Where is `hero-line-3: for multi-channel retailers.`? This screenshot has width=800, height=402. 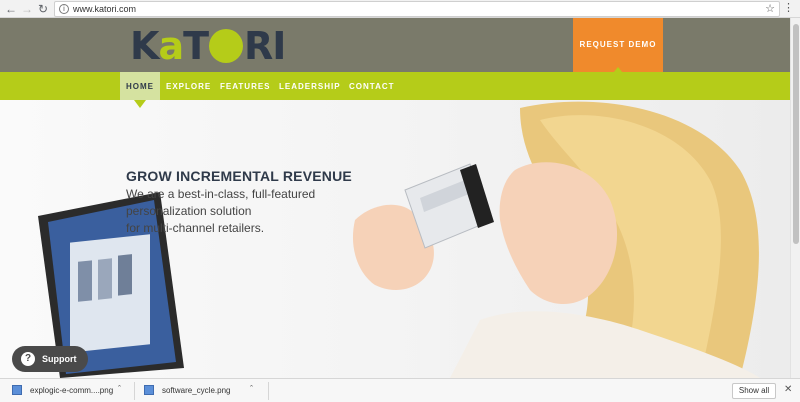
hero-line-3: for multi-channel retailers. is located at coordinates (195, 228).